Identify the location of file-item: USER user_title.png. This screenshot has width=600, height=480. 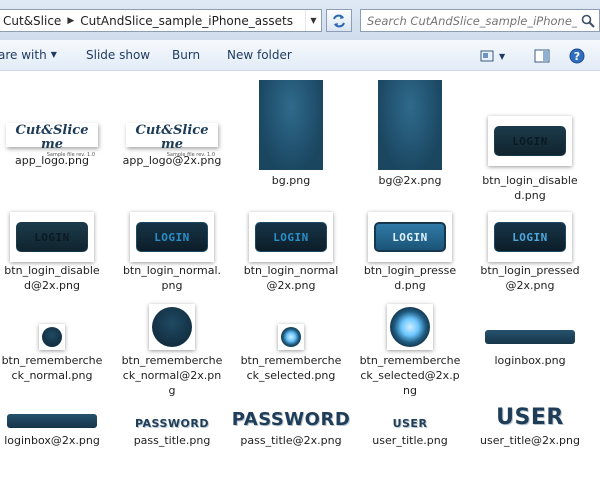
(410, 425).